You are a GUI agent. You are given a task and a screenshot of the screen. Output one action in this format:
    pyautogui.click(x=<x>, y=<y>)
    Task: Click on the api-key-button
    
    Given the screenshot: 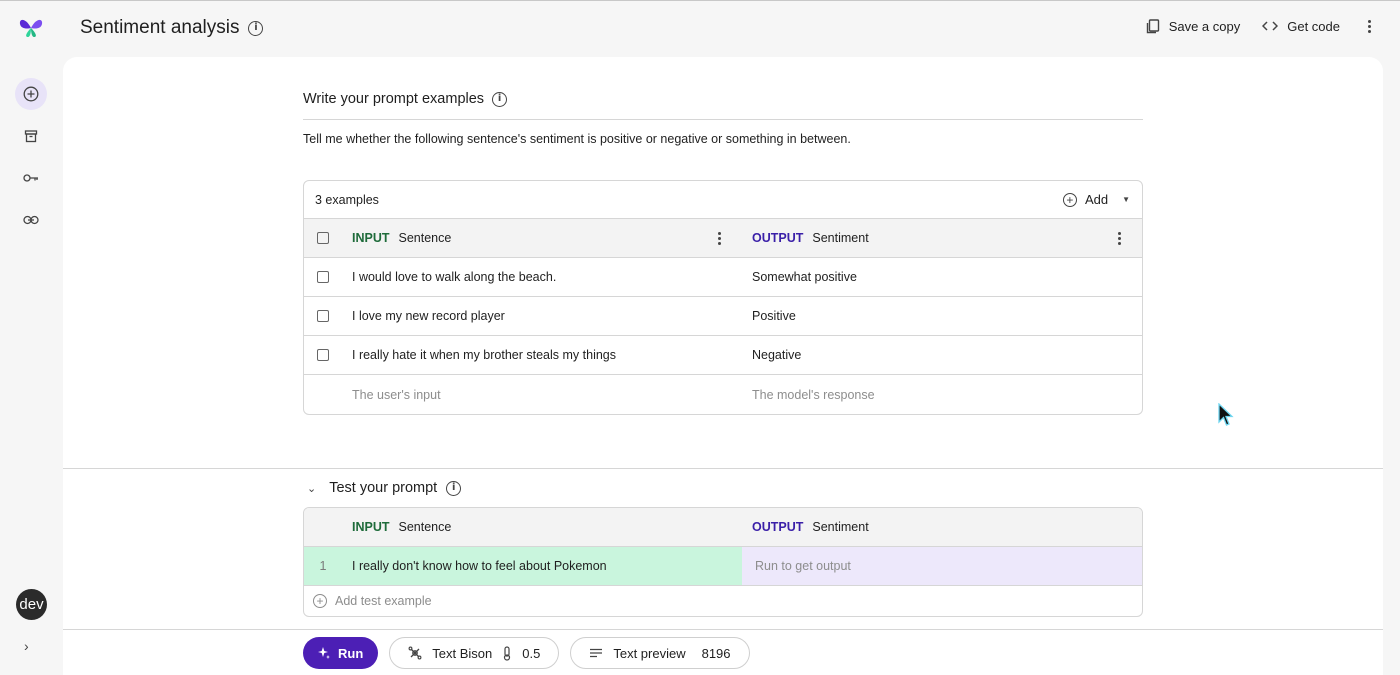 What is the action you would take?
    pyautogui.click(x=31, y=178)
    